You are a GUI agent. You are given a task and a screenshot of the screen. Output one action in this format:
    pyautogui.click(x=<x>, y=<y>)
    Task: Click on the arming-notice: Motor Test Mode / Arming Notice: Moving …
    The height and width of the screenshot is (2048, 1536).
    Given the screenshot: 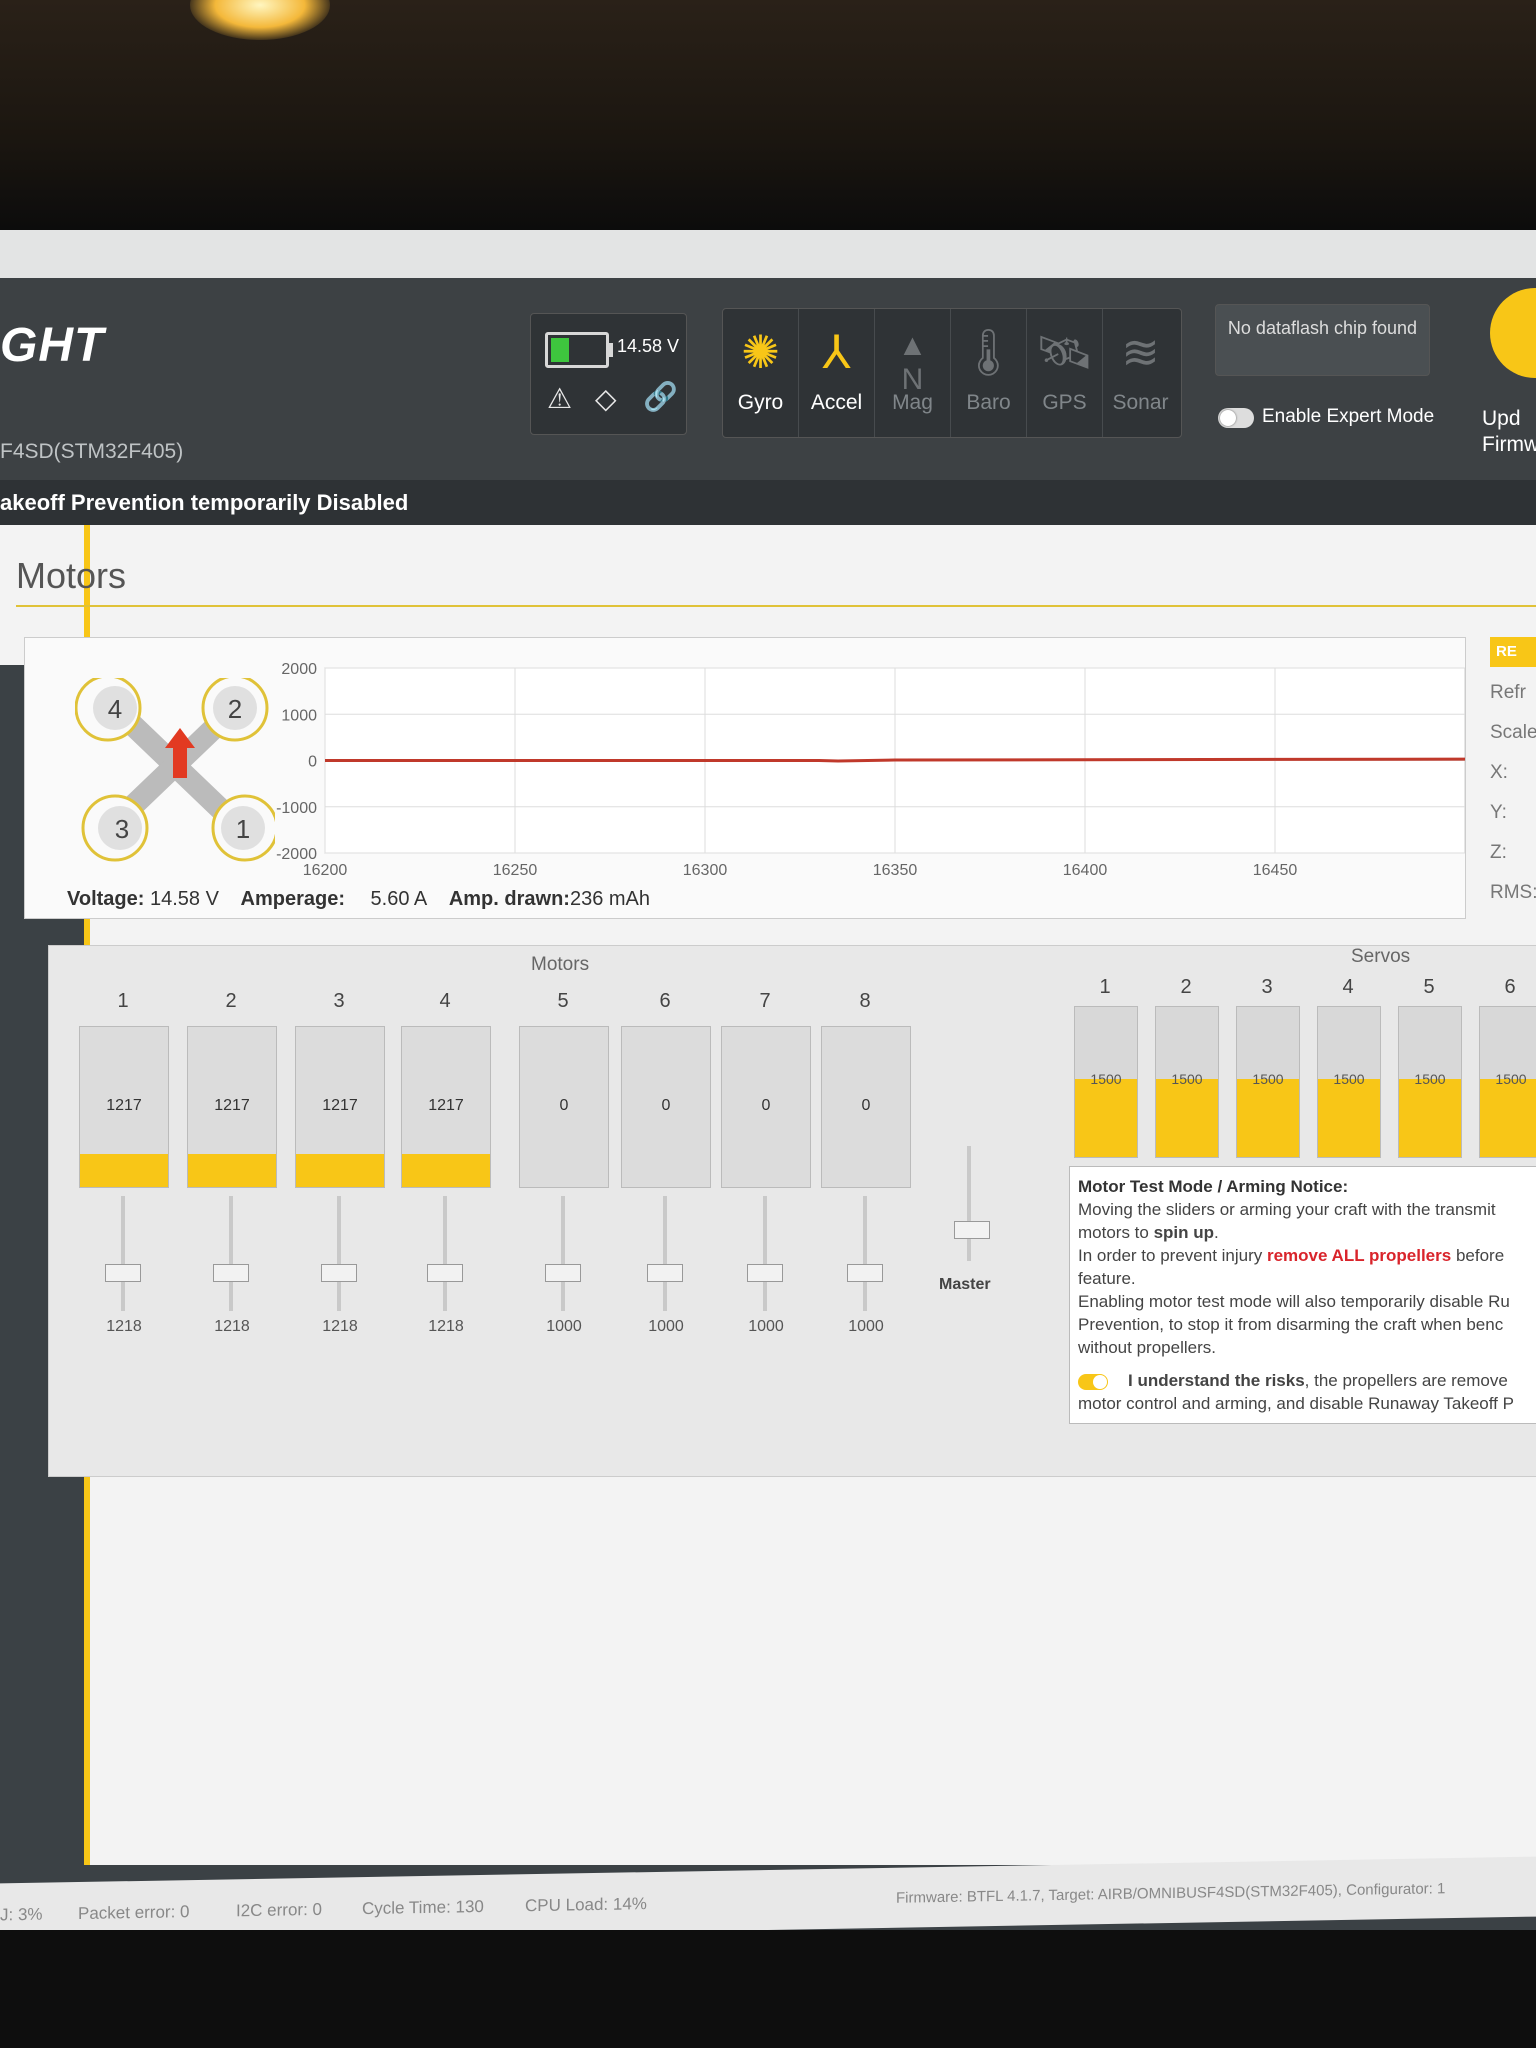 What is the action you would take?
    pyautogui.click(x=1302, y=1295)
    